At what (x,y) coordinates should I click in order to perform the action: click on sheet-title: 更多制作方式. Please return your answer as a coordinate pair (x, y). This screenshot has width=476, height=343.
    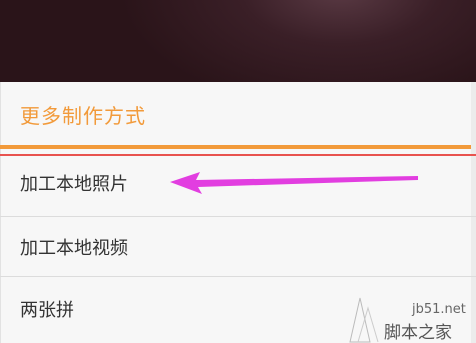
    Looking at the image, I should click on (83, 116).